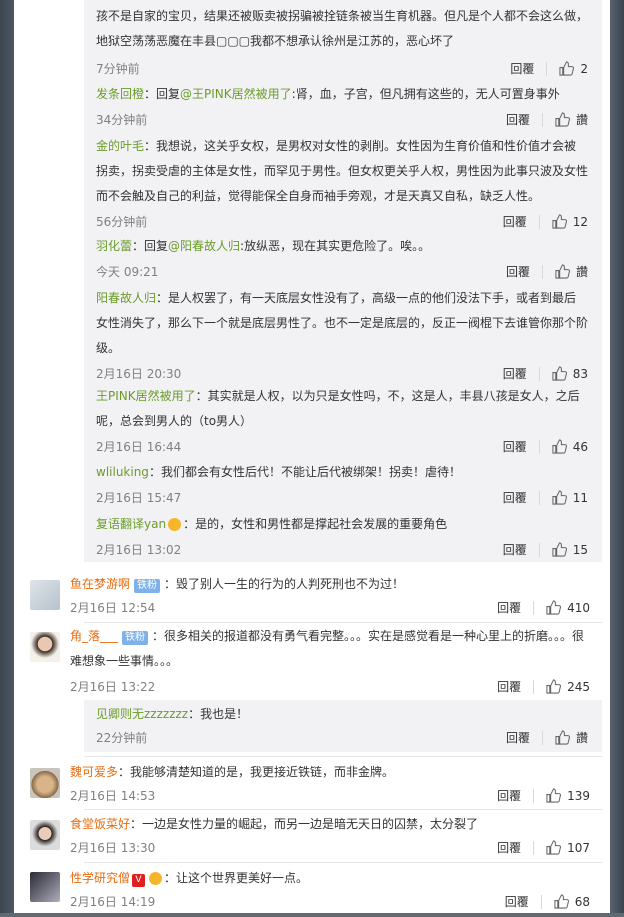 This screenshot has height=917, width=624. Describe the element at coordinates (315, 524) in the screenshot. I see `reply-text: ：是的，女性和男性都是撑起社会发展的重要角色` at that location.